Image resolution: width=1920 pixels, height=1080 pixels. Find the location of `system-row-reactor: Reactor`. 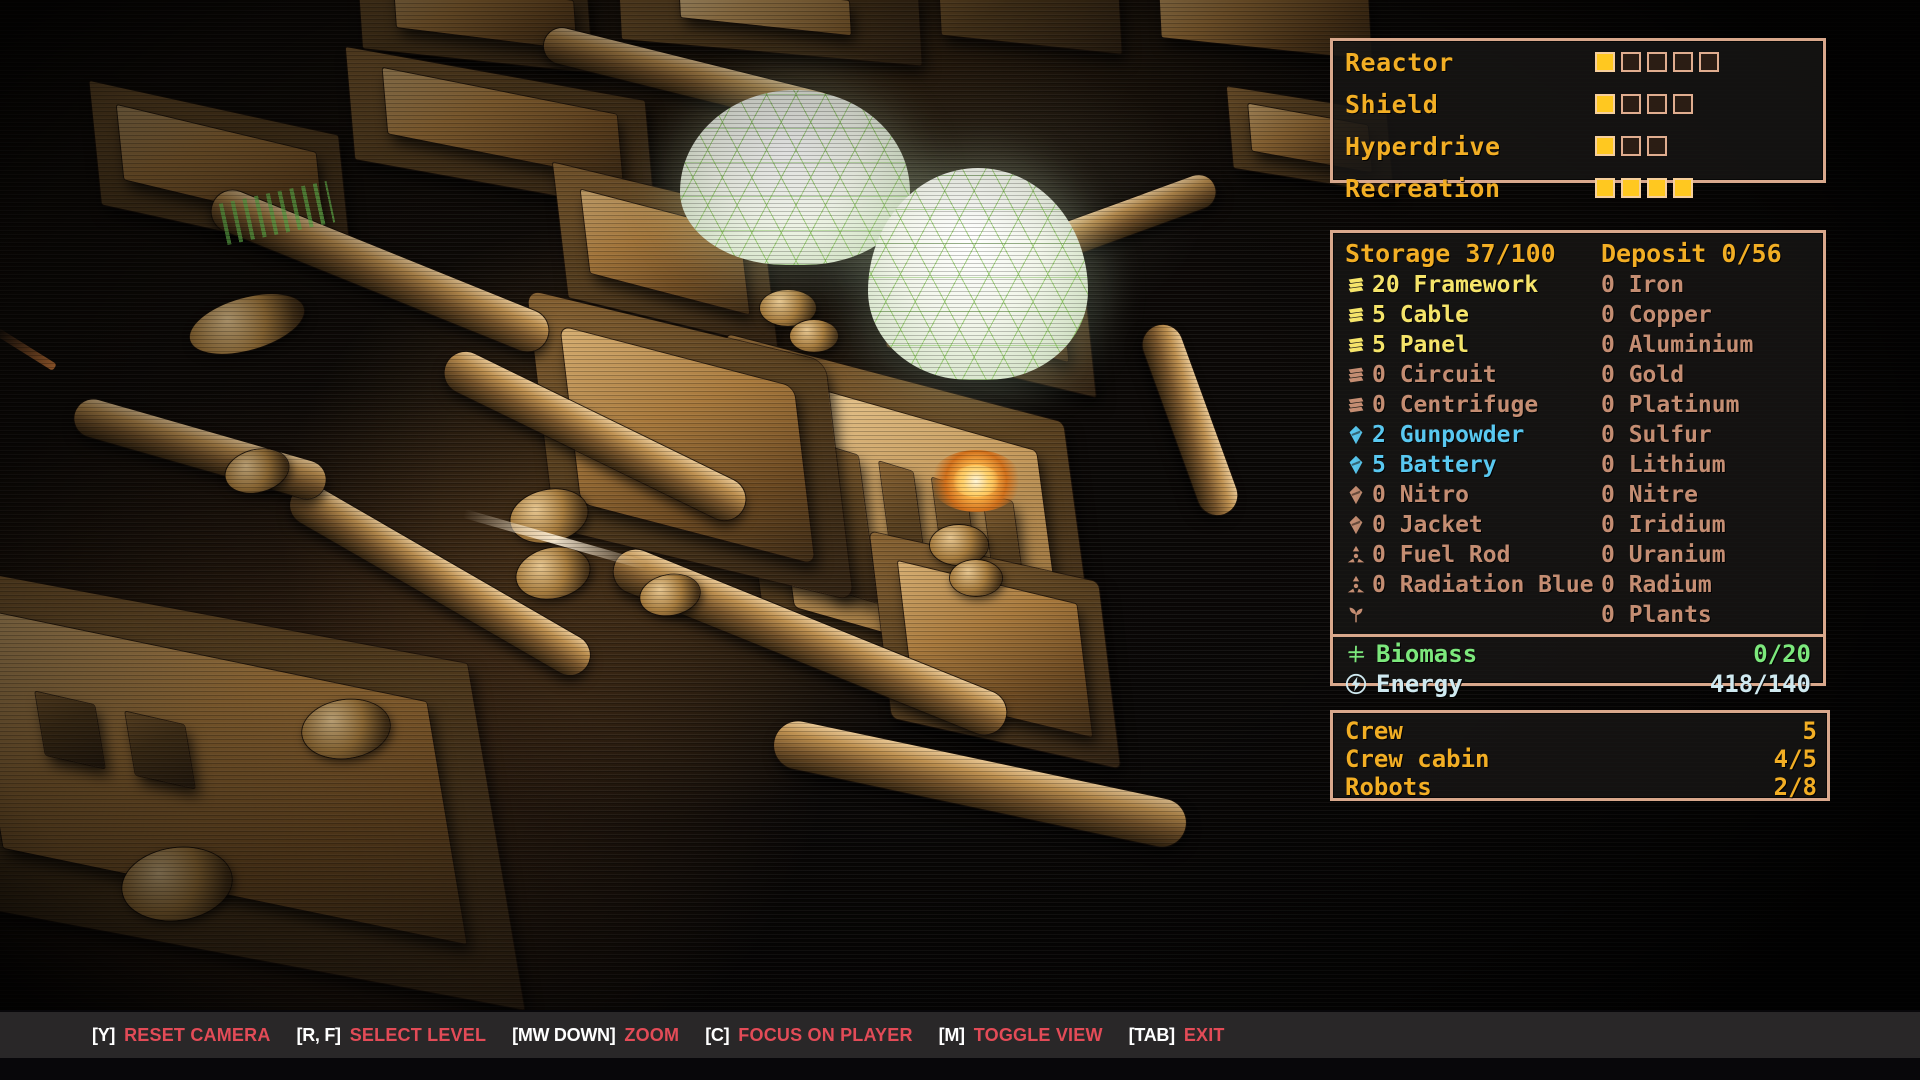

system-row-reactor: Reactor is located at coordinates (1578, 62).